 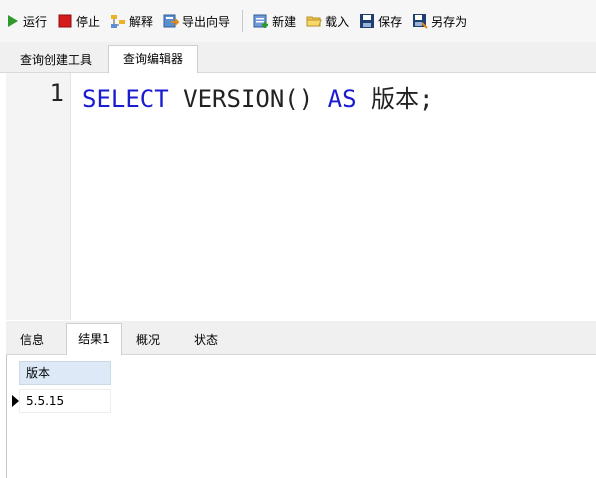 I want to click on explain-label: 解释, so click(x=141, y=21).